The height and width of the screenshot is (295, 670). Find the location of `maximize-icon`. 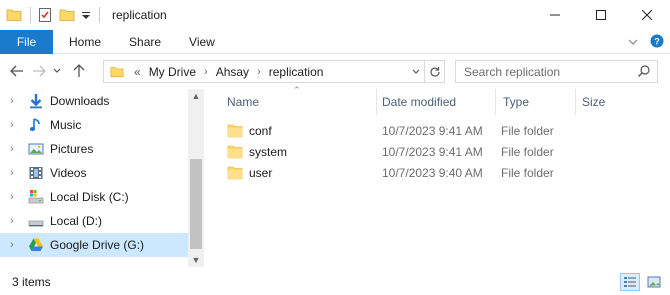

maximize-icon is located at coordinates (601, 15).